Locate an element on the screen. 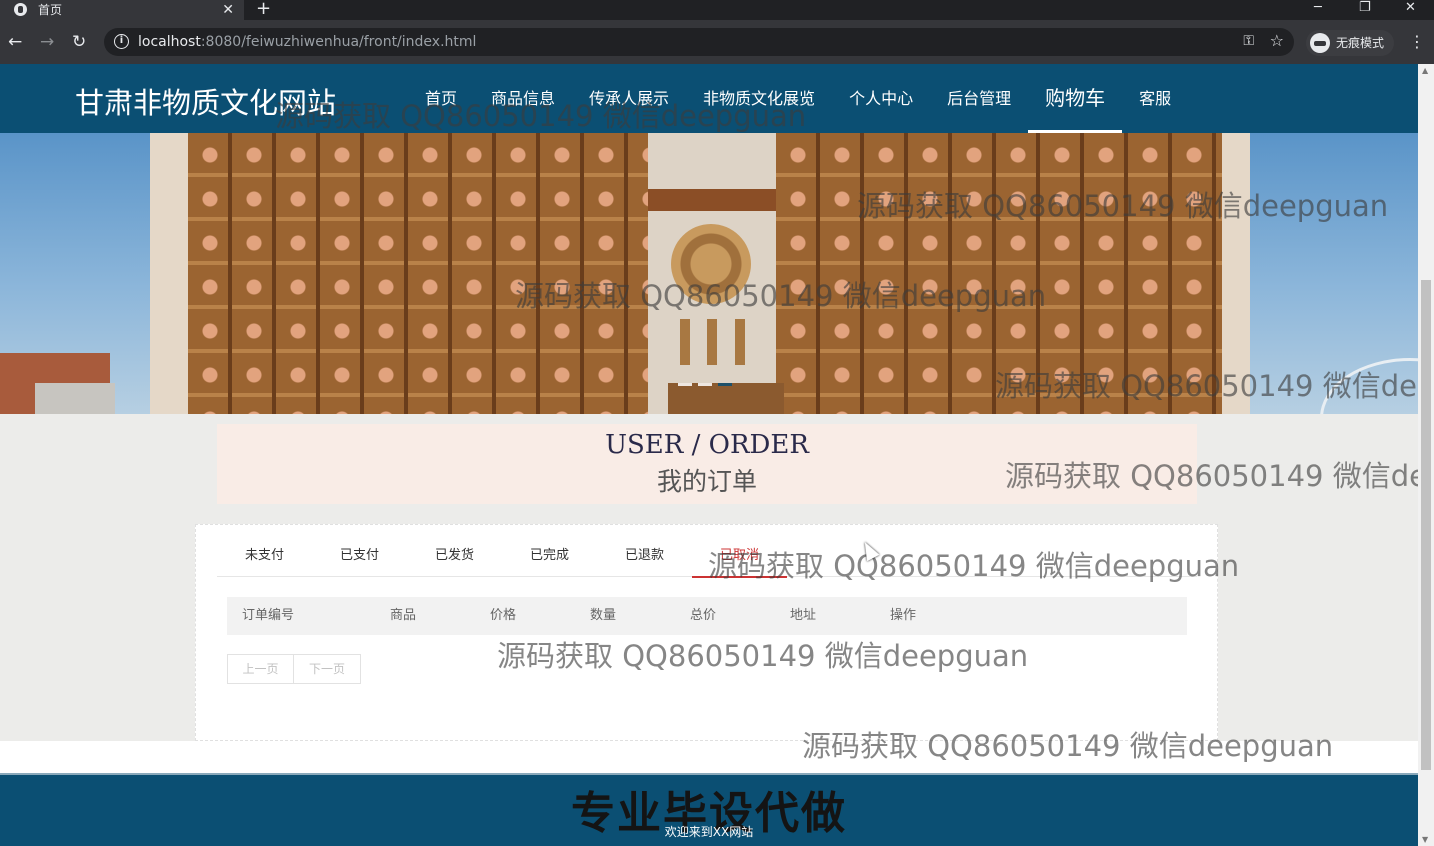 This screenshot has height=846, width=1434. menu-icon: ⋮ is located at coordinates (1417, 42).